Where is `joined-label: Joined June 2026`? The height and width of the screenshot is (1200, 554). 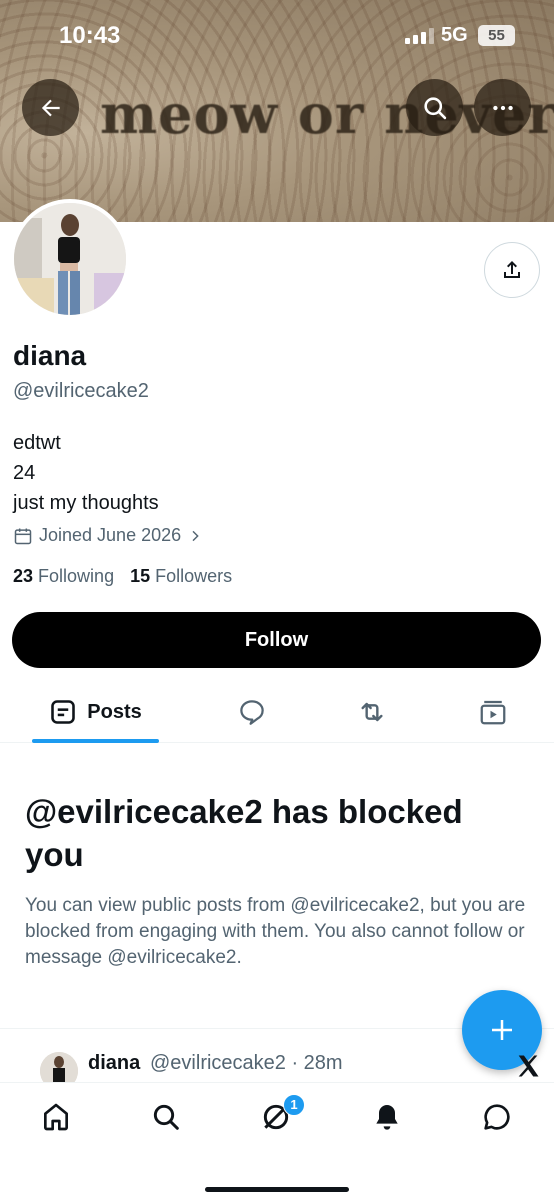 joined-label: Joined June 2026 is located at coordinates (110, 535).